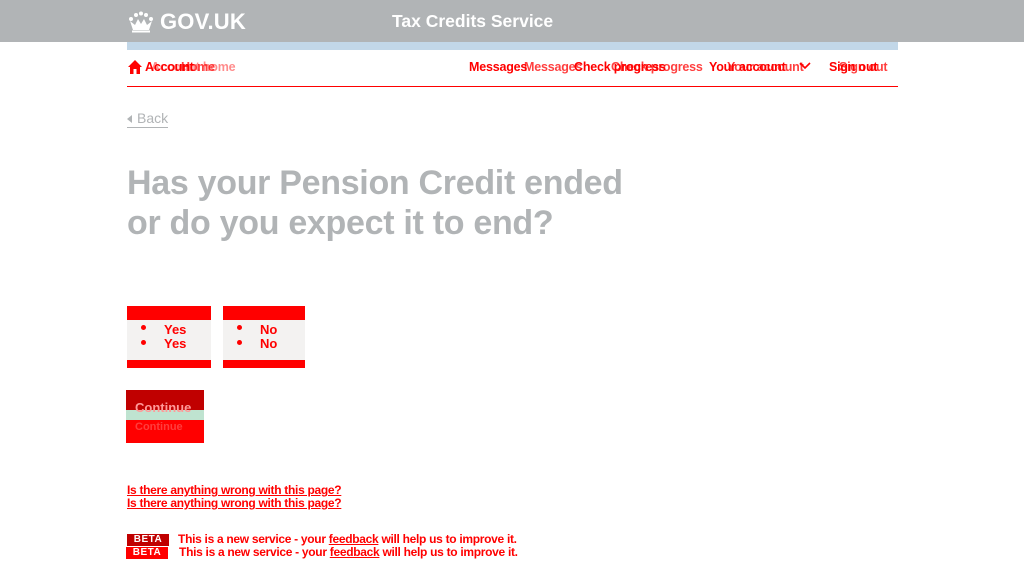 This screenshot has height=576, width=1024. Describe the element at coordinates (512, 46) in the screenshot. I see `phase-bar` at that location.